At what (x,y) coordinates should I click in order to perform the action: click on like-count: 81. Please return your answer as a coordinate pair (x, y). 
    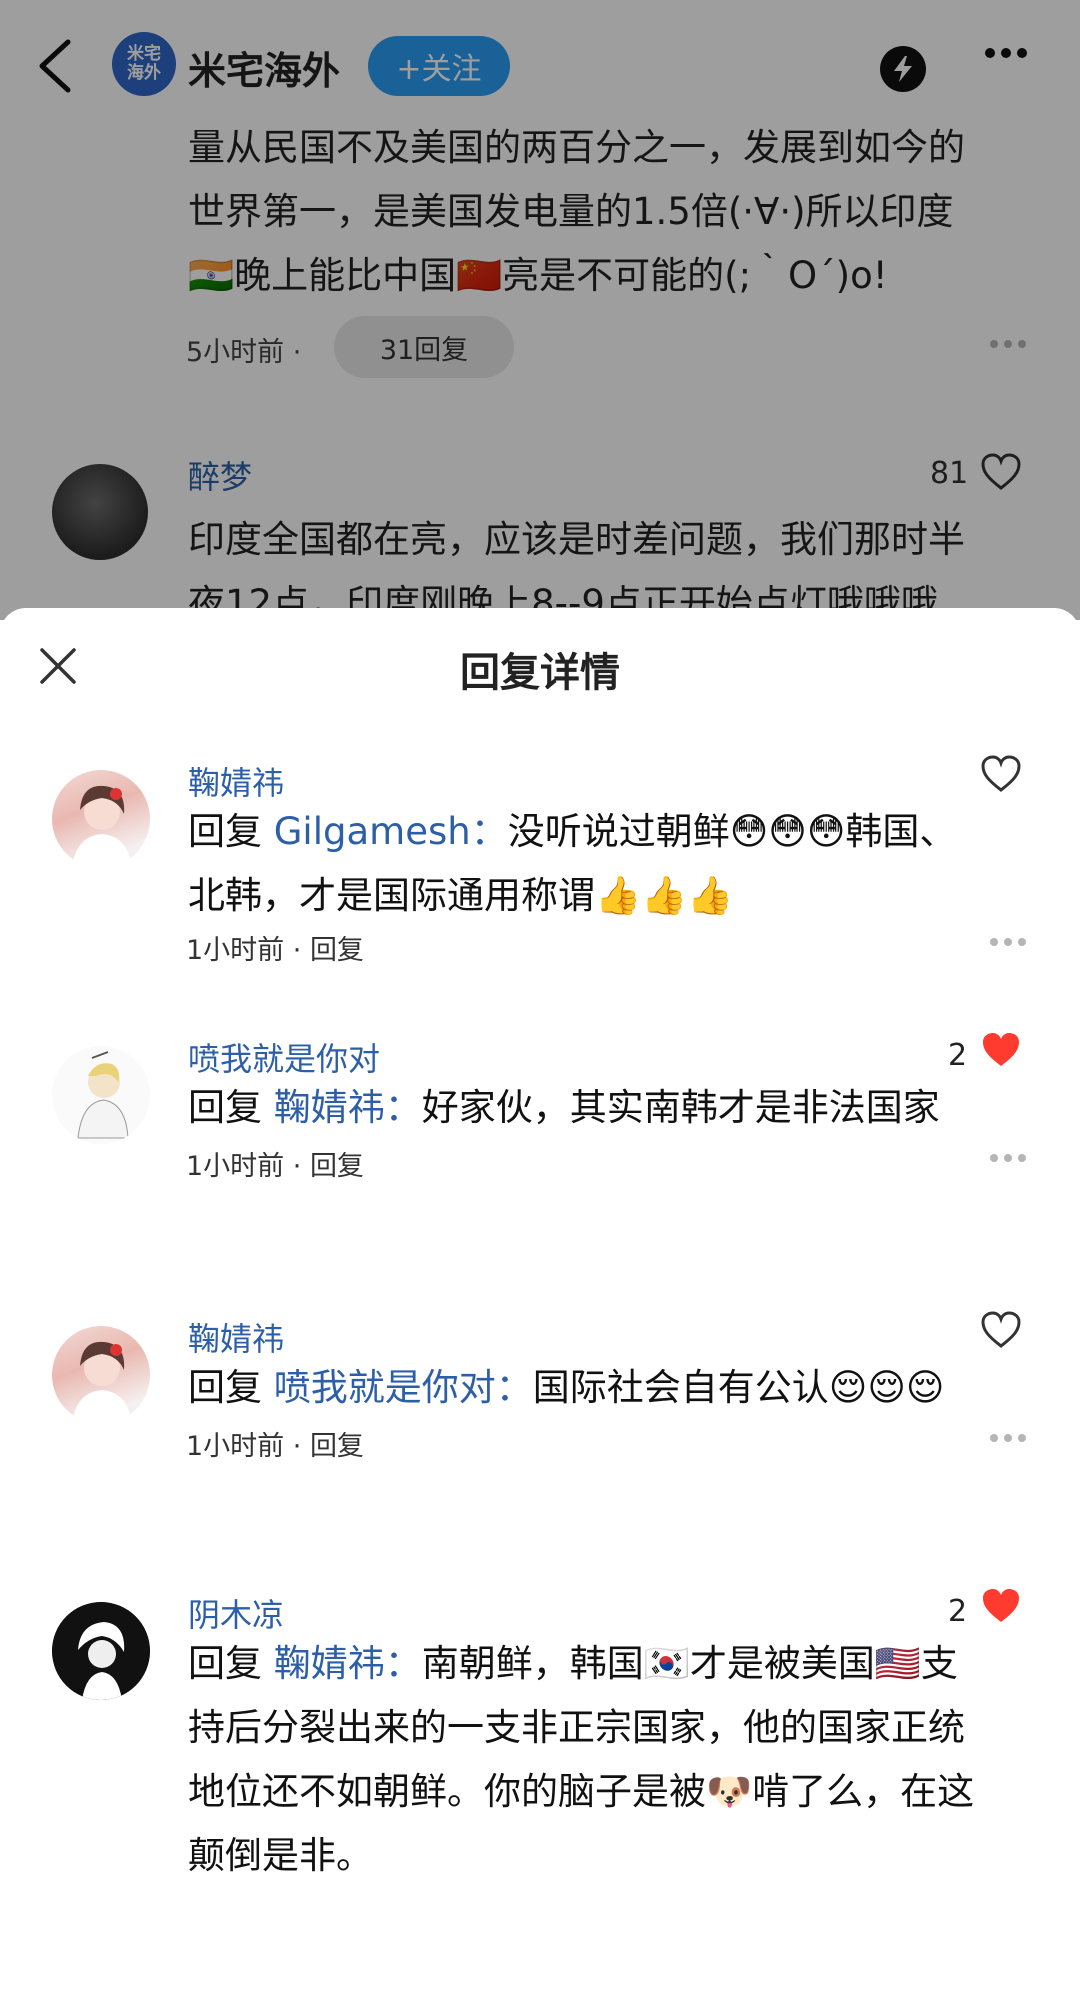
    Looking at the image, I should click on (949, 473).